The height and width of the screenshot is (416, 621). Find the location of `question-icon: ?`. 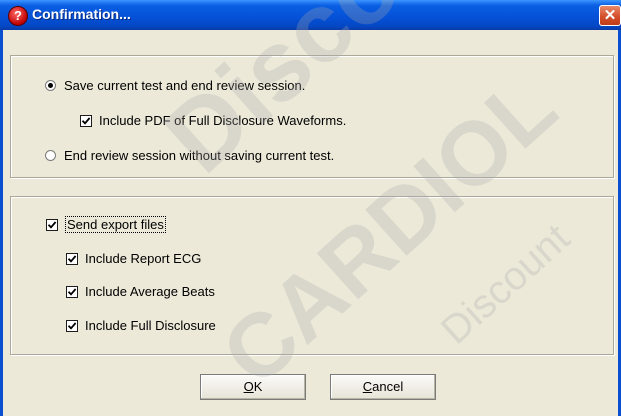

question-icon: ? is located at coordinates (18, 16).